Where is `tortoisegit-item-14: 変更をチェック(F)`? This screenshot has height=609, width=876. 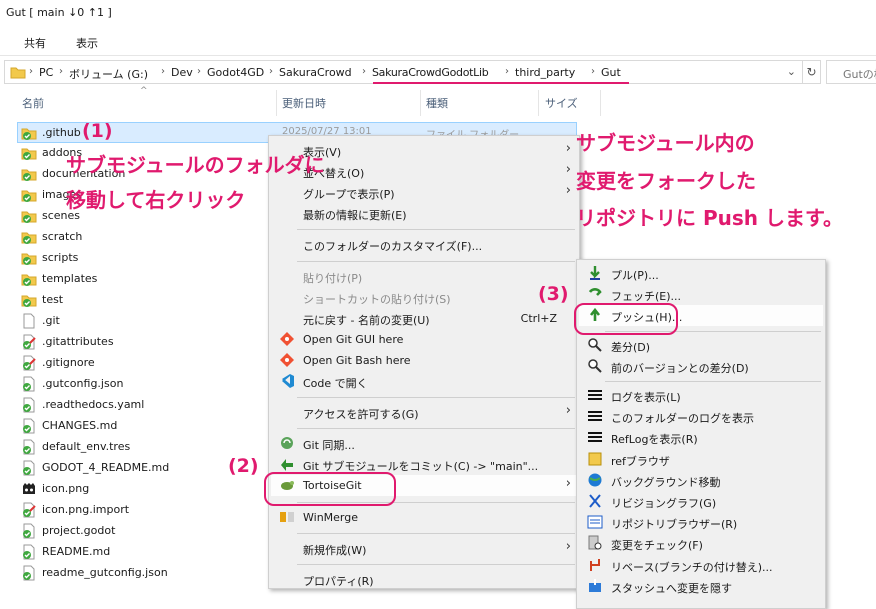 tortoisegit-item-14: 変更をチェック(F) is located at coordinates (701, 543).